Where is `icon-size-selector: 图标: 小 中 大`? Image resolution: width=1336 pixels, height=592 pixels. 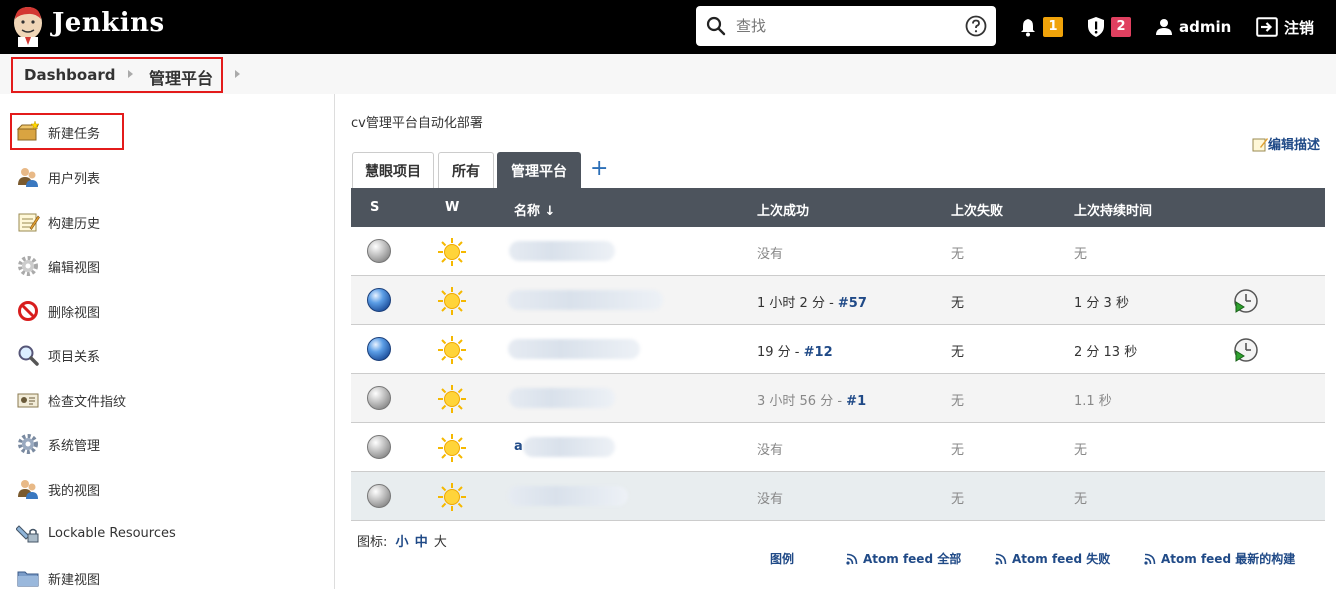
icon-size-selector: 图标: 小 中 大 is located at coordinates (402, 540).